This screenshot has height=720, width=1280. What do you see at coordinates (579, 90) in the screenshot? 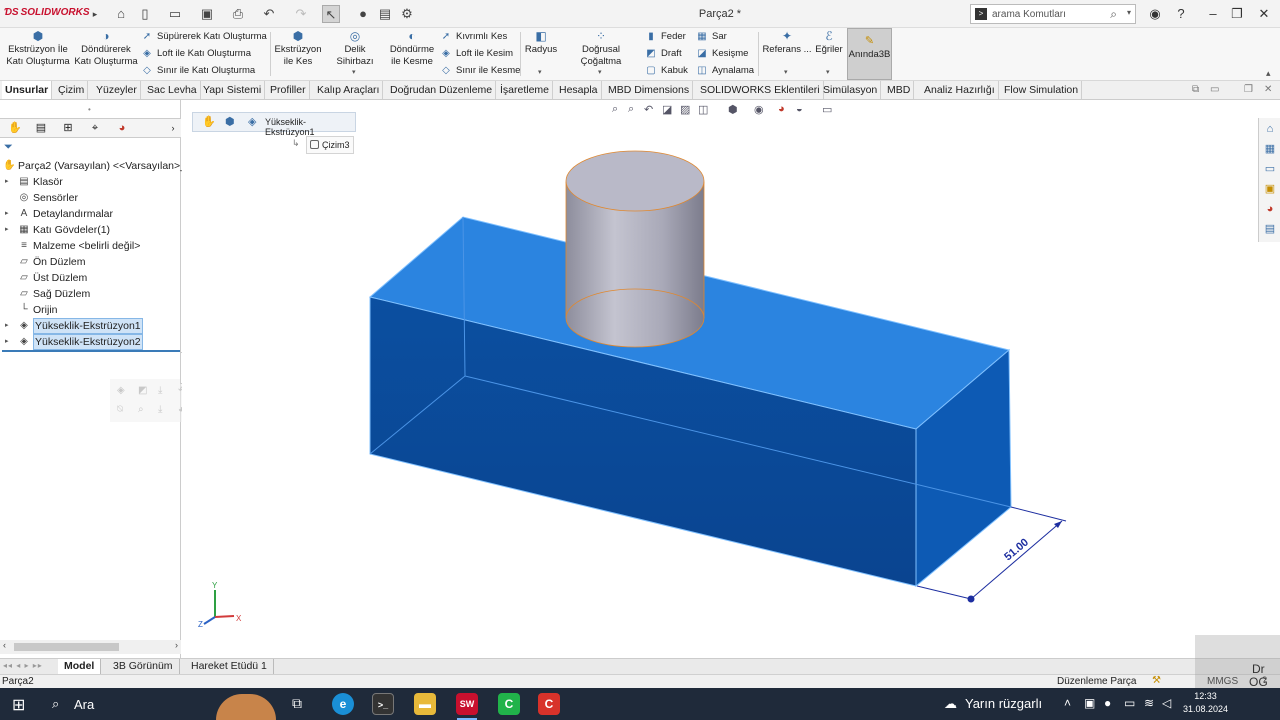
I see `tab-evaluate: Hesapla` at bounding box center [579, 90].